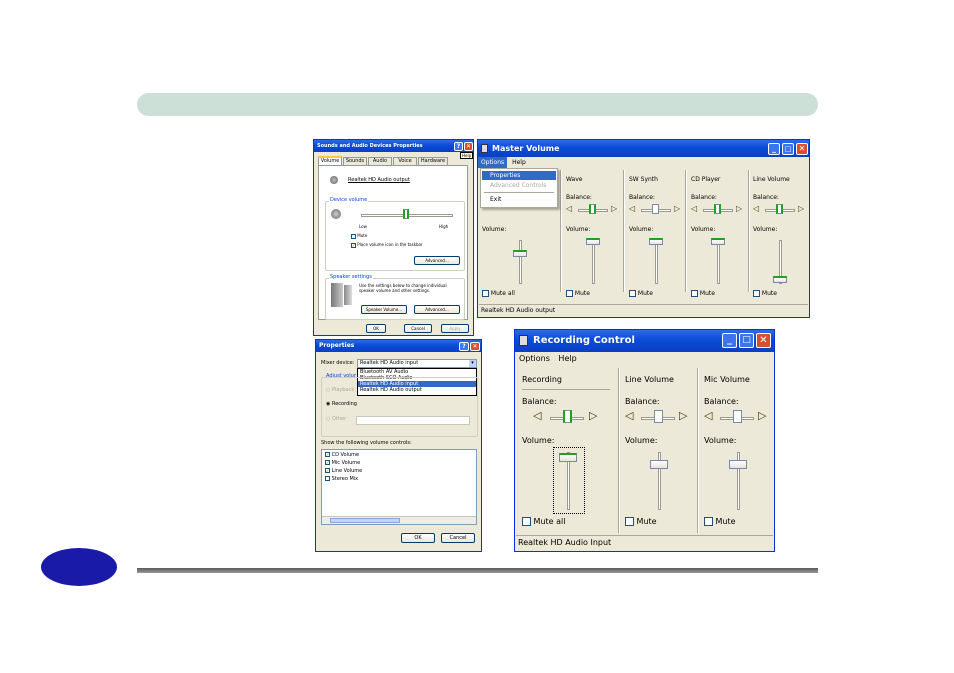 Image resolution: width=954 pixels, height=673 pixels. I want to click on tab-sounds: Sounds, so click(355, 161).